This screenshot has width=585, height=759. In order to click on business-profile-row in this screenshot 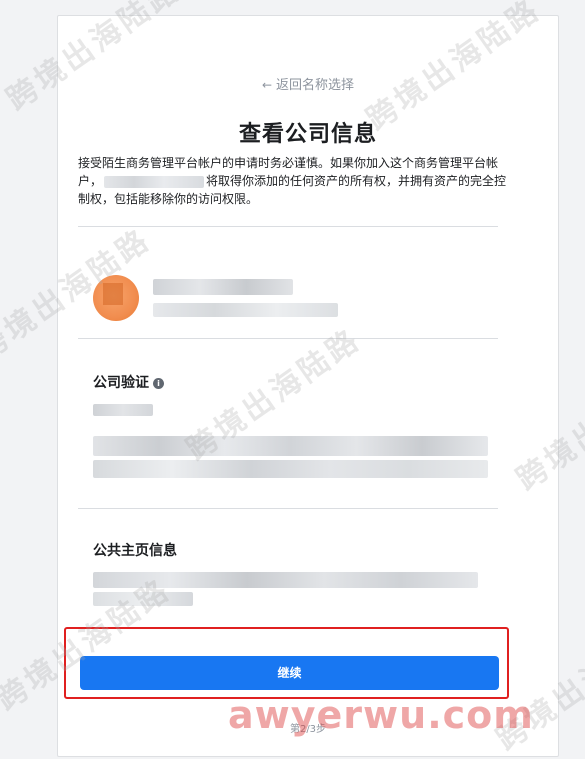, I will do `click(288, 288)`.